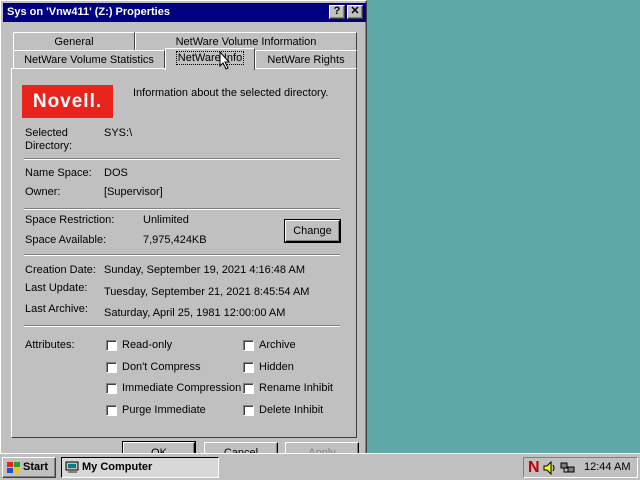 This screenshot has width=640, height=480. What do you see at coordinates (337, 12) in the screenshot?
I see `help-button: ?` at bounding box center [337, 12].